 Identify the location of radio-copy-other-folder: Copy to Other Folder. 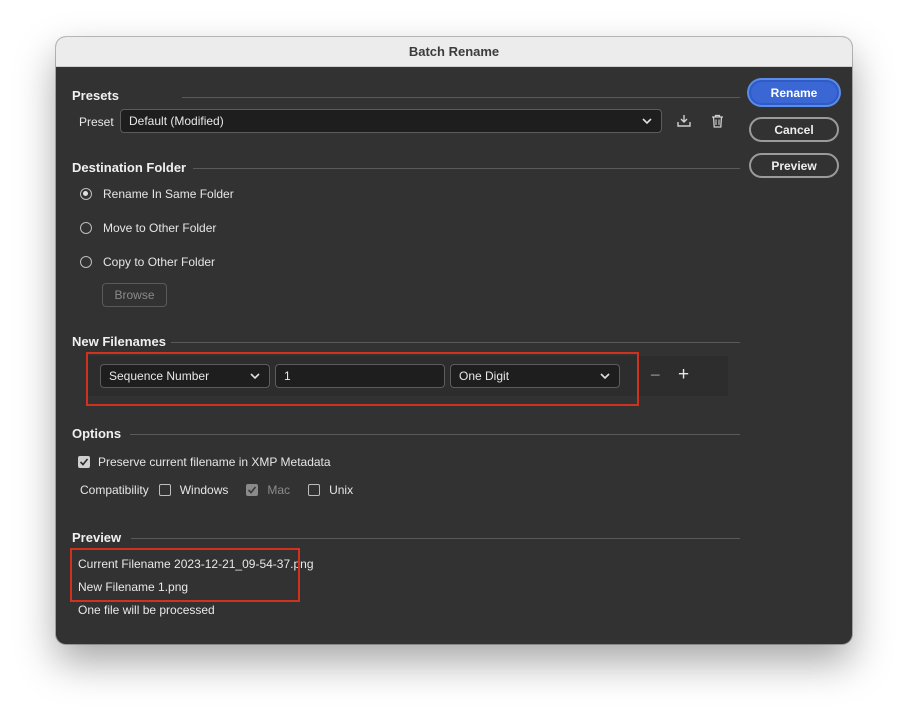
(147, 262).